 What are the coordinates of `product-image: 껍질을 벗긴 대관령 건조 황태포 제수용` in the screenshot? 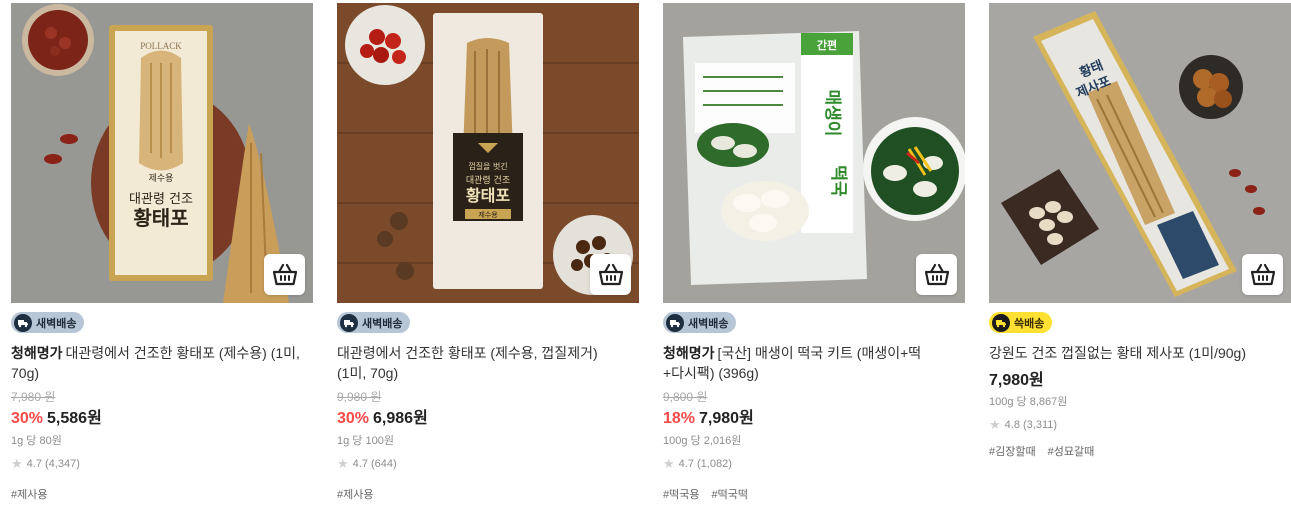 It's located at (488, 153).